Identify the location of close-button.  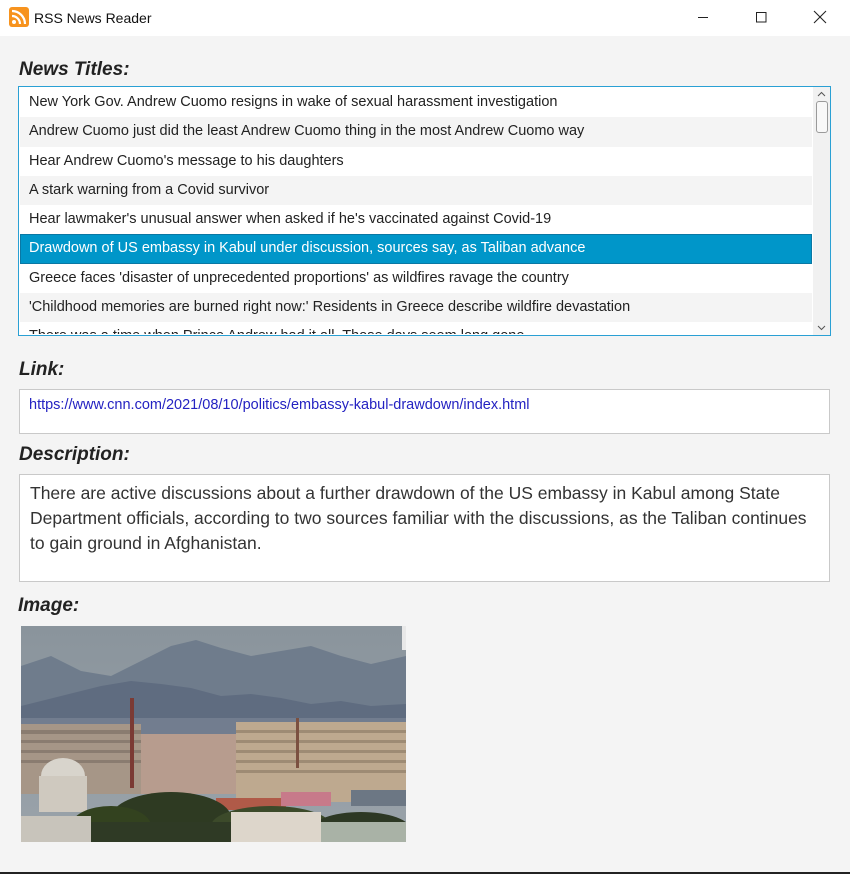
(820, 17).